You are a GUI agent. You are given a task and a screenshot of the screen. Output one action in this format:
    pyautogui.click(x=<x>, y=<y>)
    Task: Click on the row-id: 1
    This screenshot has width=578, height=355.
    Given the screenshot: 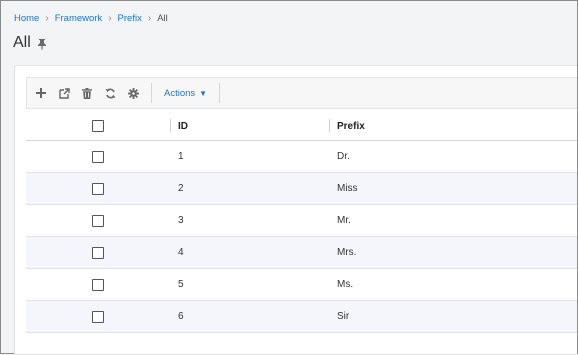 What is the action you would take?
    pyautogui.click(x=249, y=156)
    